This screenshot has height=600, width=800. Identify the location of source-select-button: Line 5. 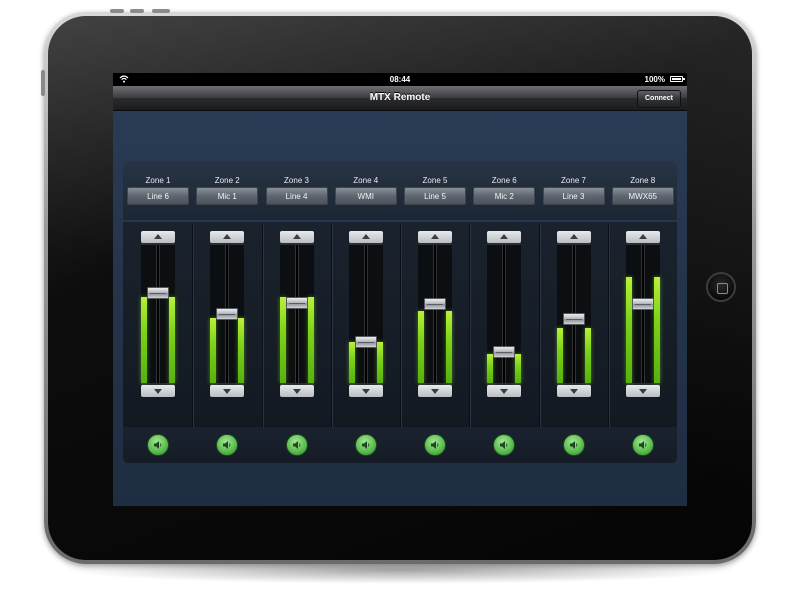
(435, 196).